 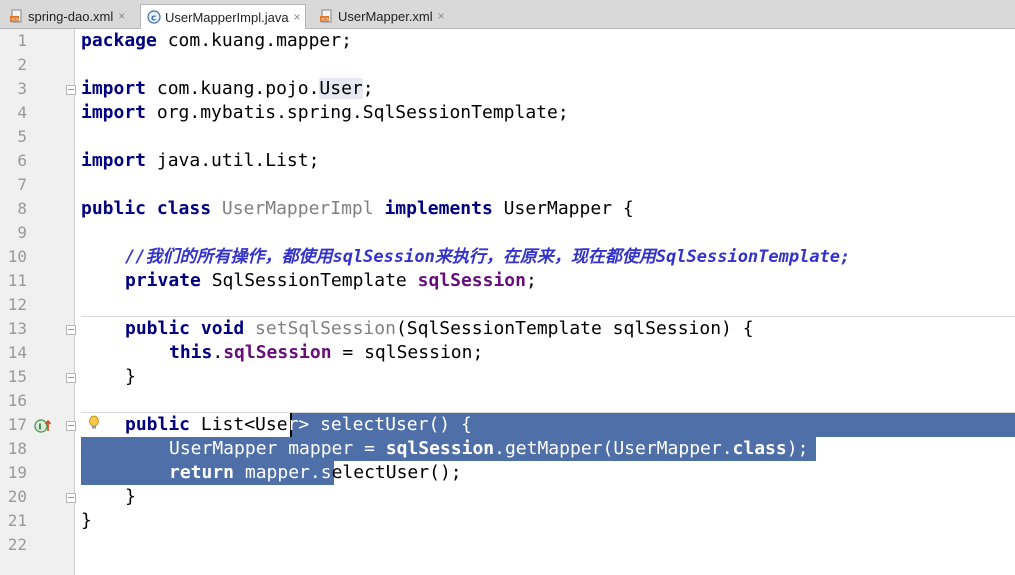 I want to click on code-line-11: private SqlSessionTemplate sqlSession;, so click(x=331, y=281).